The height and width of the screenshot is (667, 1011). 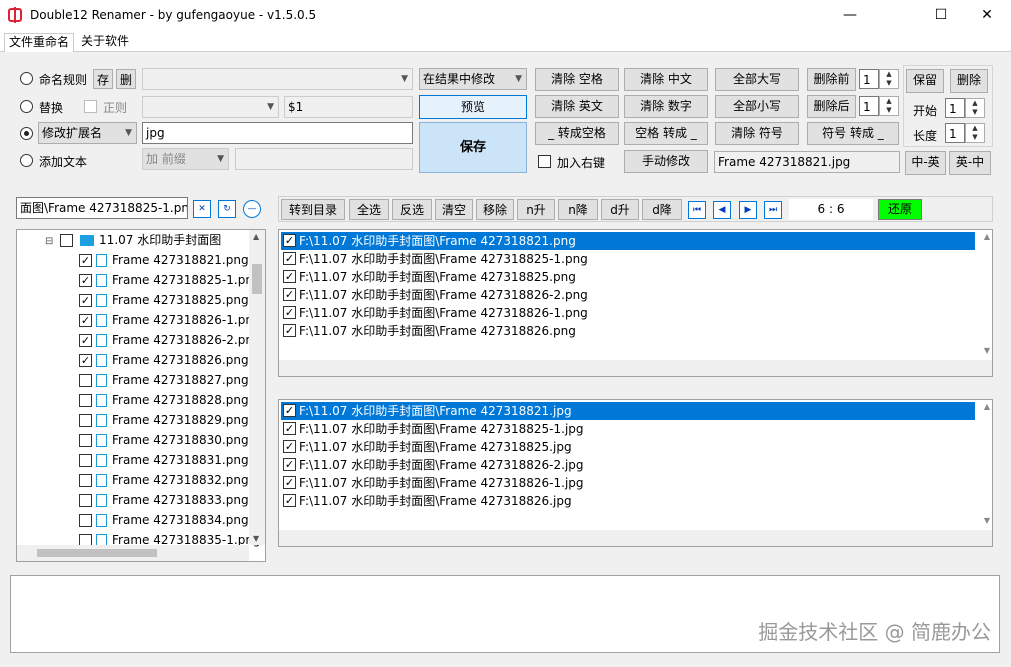 I want to click on tree-file-row: ✓ Frame 427318826.png, so click(x=164, y=360).